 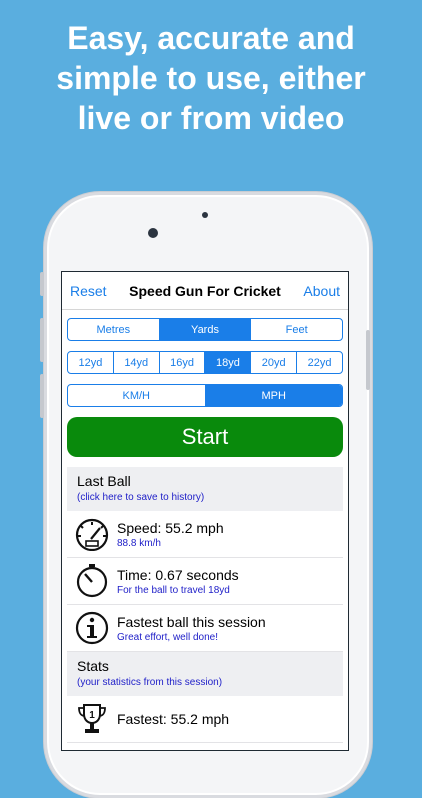 I want to click on speedometer-icon, so click(x=92, y=534).